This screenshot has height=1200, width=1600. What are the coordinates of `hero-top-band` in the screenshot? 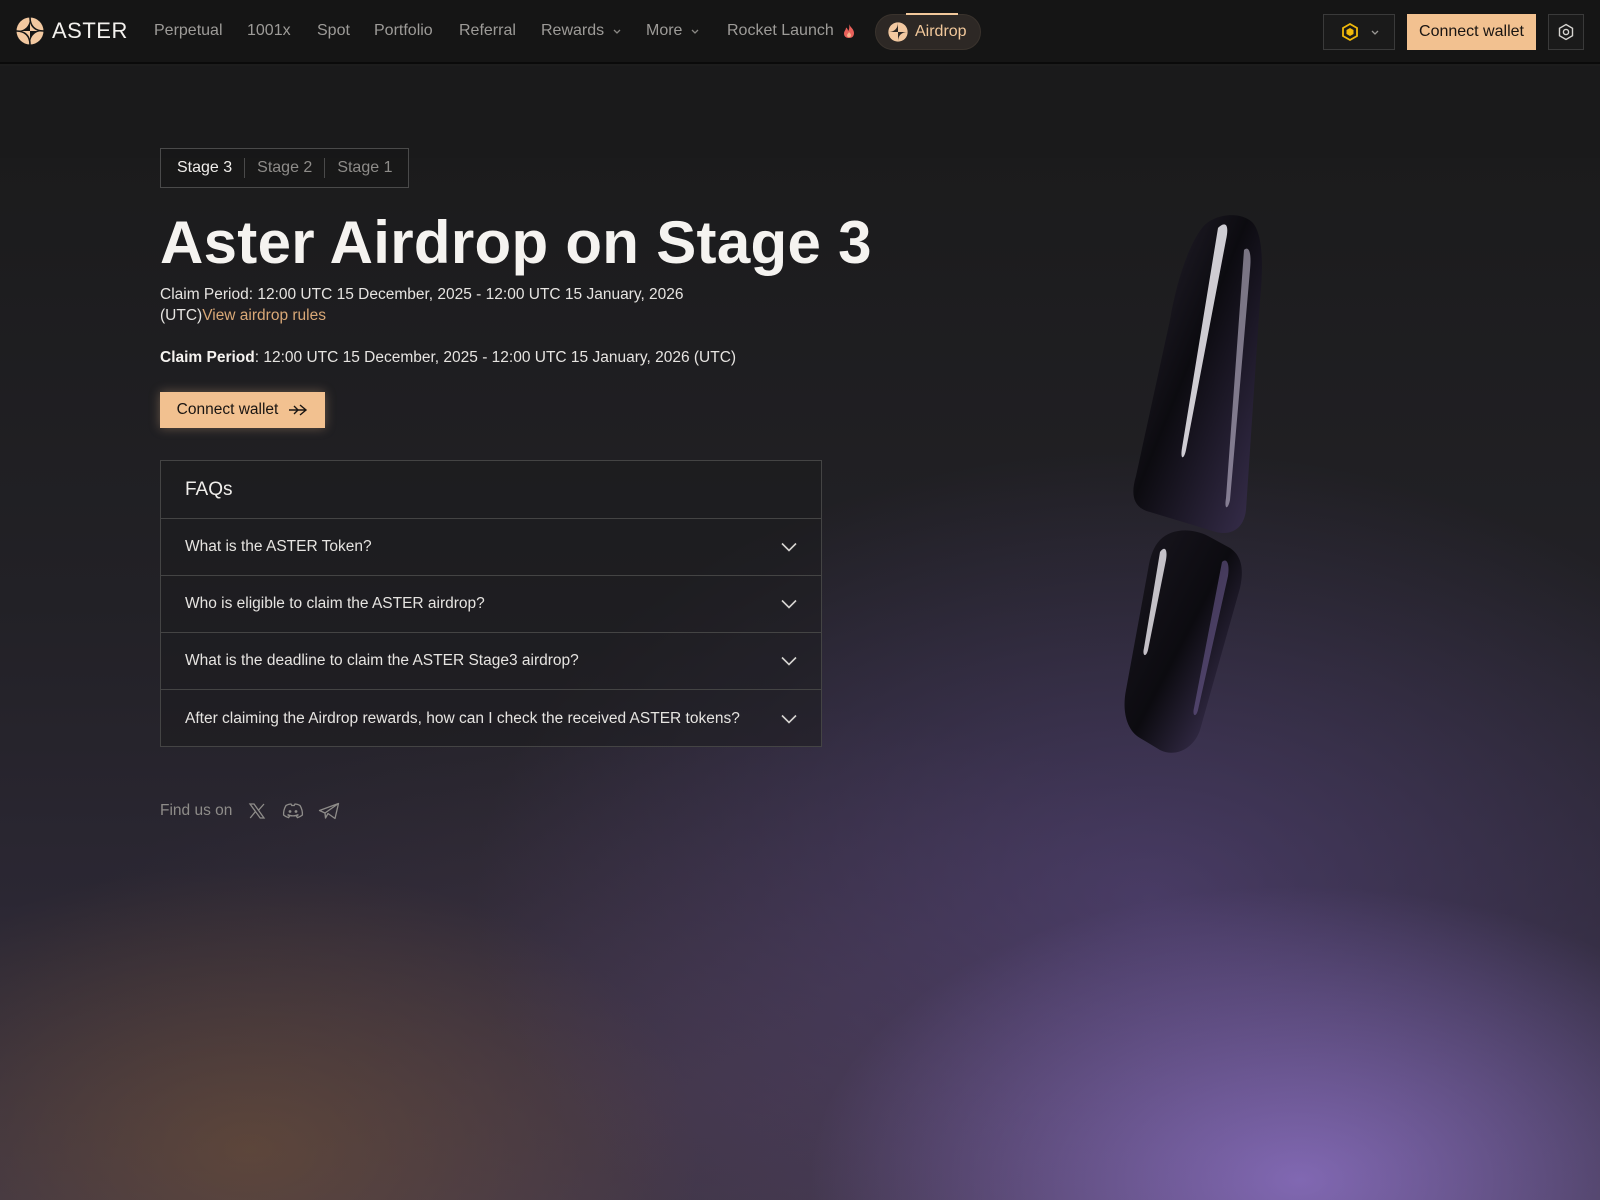 It's located at (800, 112).